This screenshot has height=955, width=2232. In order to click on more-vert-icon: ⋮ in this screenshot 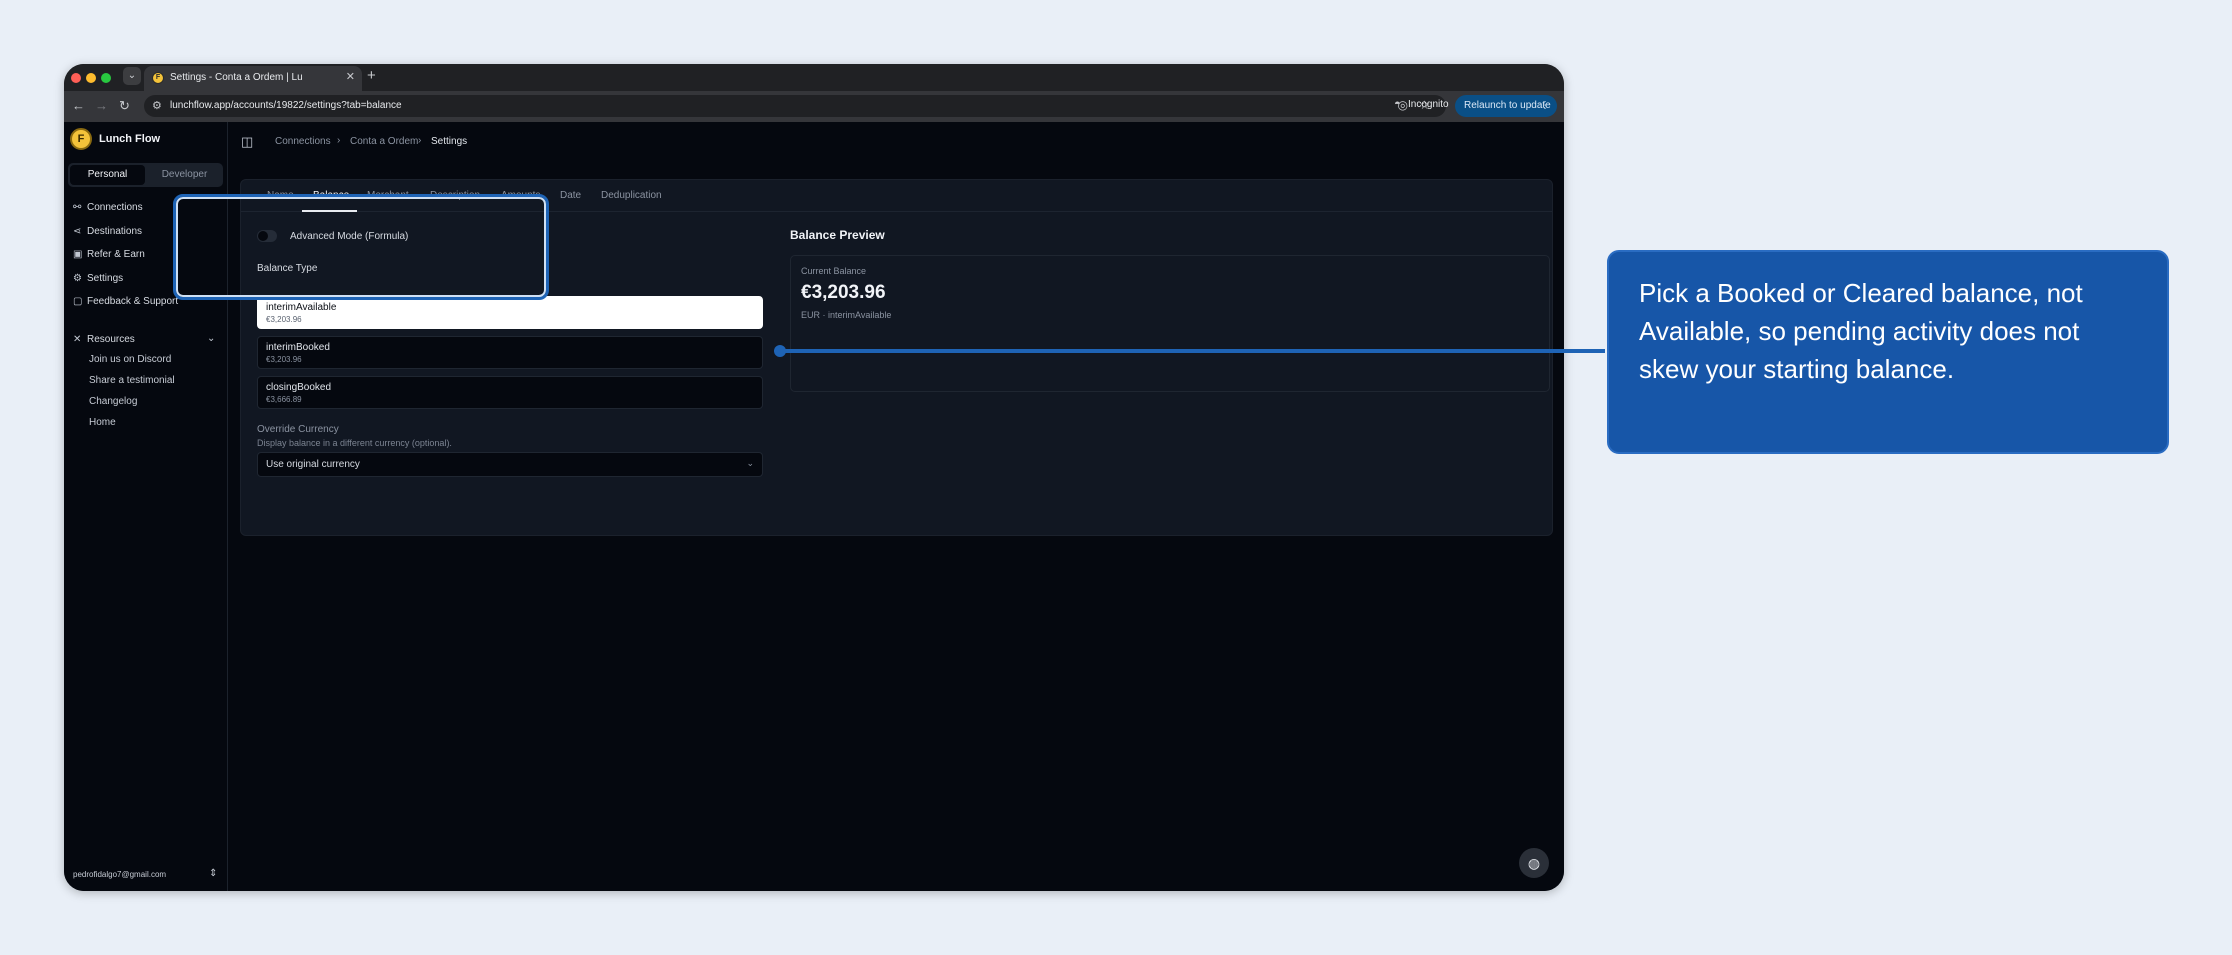, I will do `click(1545, 106)`.